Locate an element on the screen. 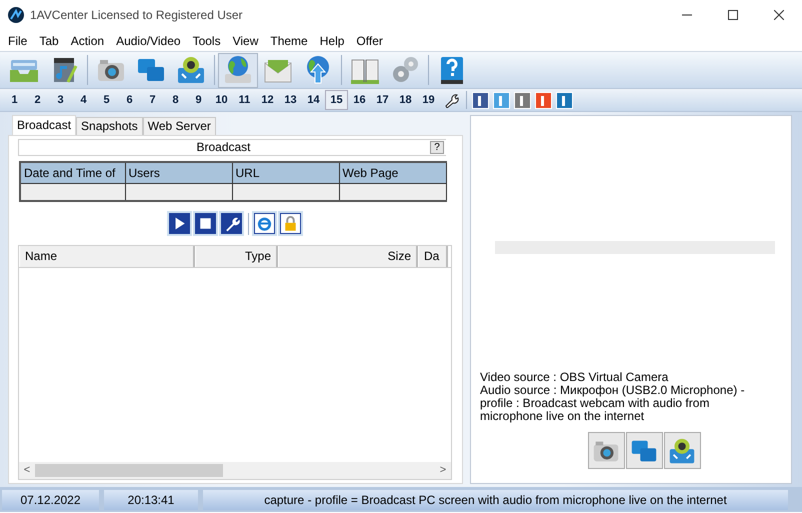 The image size is (802, 513). column-header: Size is located at coordinates (348, 256).